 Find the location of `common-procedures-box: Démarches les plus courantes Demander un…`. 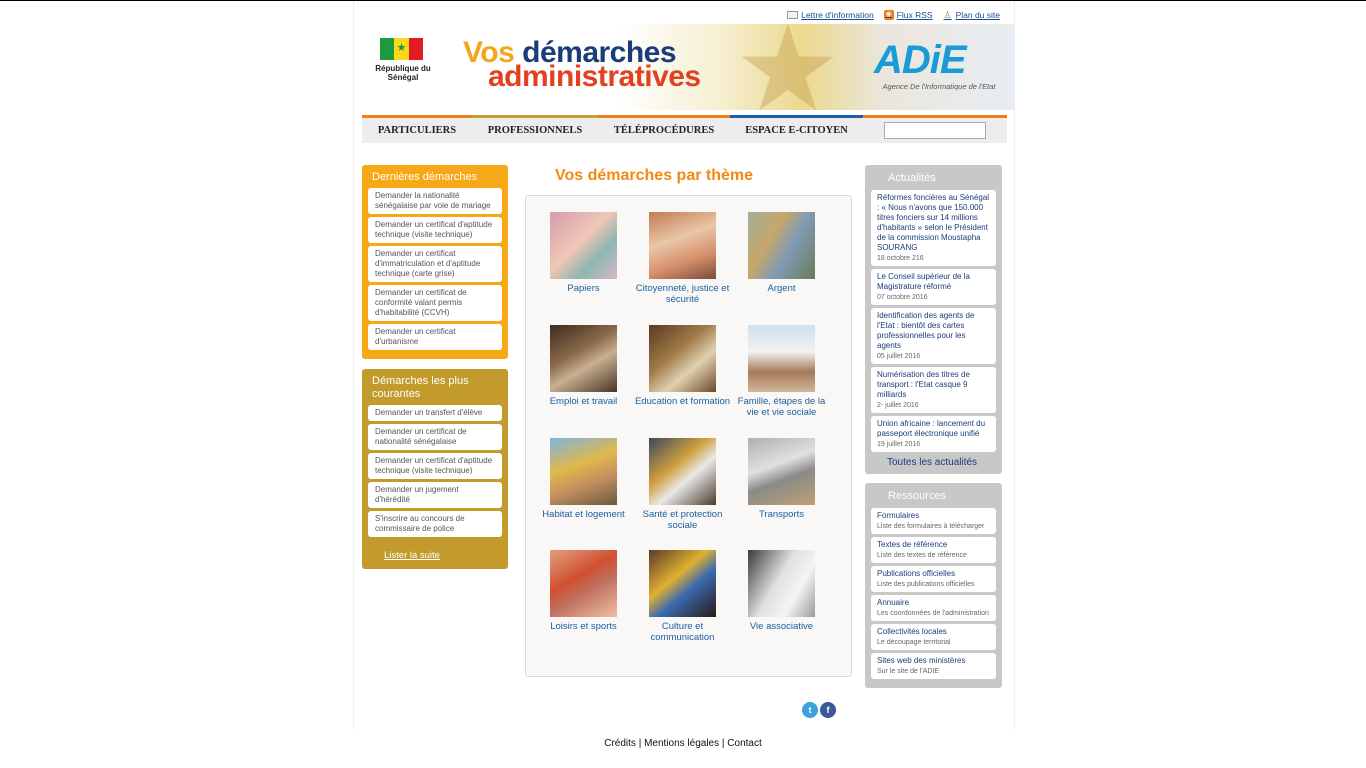

common-procedures-box: Démarches les plus courantes Demander un… is located at coordinates (435, 469).